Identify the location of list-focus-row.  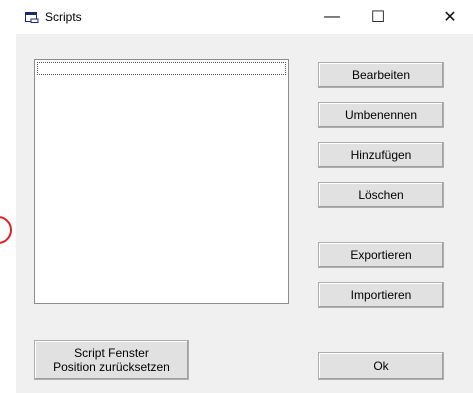
(161, 68).